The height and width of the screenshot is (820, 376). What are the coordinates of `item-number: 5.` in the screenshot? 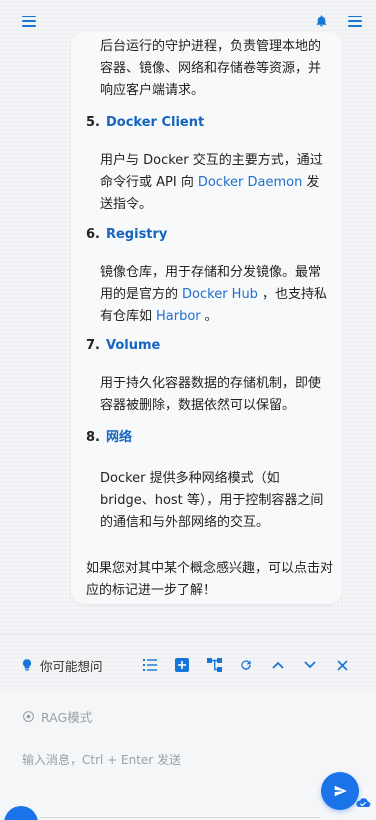 It's located at (93, 122).